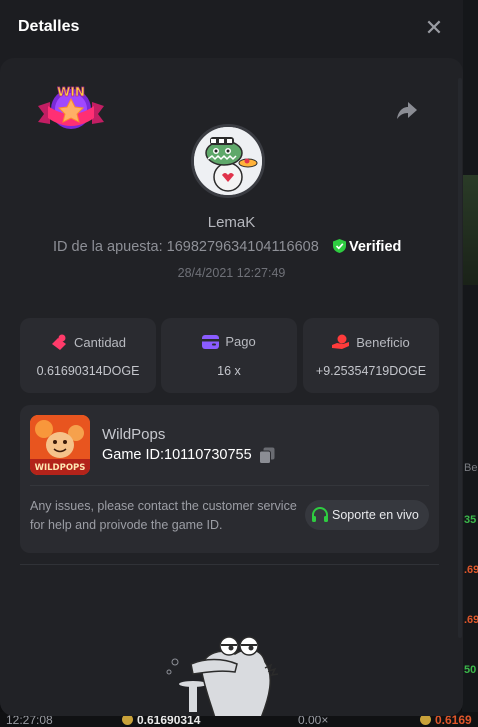 The image size is (478, 727). Describe the element at coordinates (58, 342) in the screenshot. I see `coins-icon` at that location.